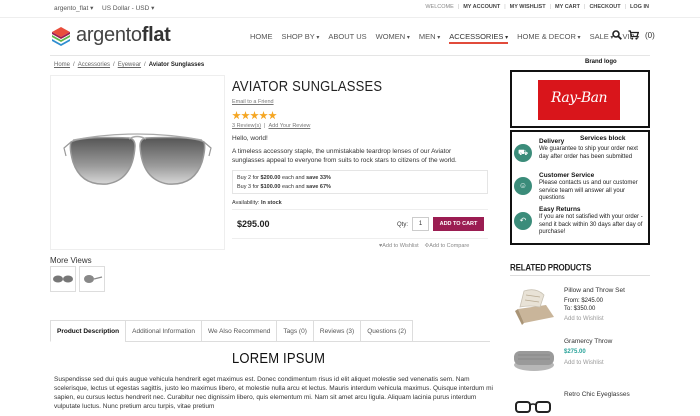  What do you see at coordinates (523, 186) in the screenshot?
I see `support-icon: ☺` at bounding box center [523, 186].